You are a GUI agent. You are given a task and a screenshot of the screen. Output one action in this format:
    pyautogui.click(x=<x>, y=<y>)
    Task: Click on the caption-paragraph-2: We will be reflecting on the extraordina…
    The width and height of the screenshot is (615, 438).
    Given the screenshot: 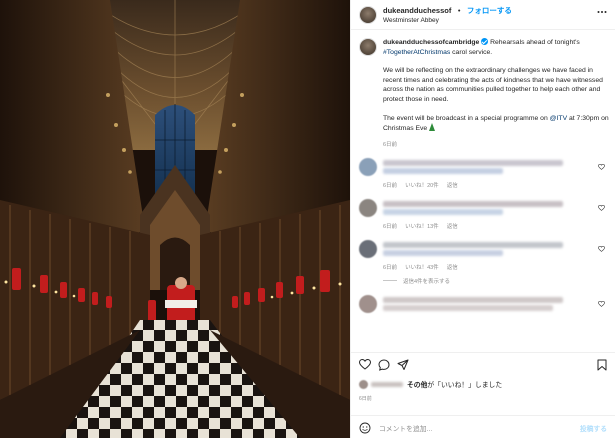 What is the action you would take?
    pyautogui.click(x=493, y=85)
    